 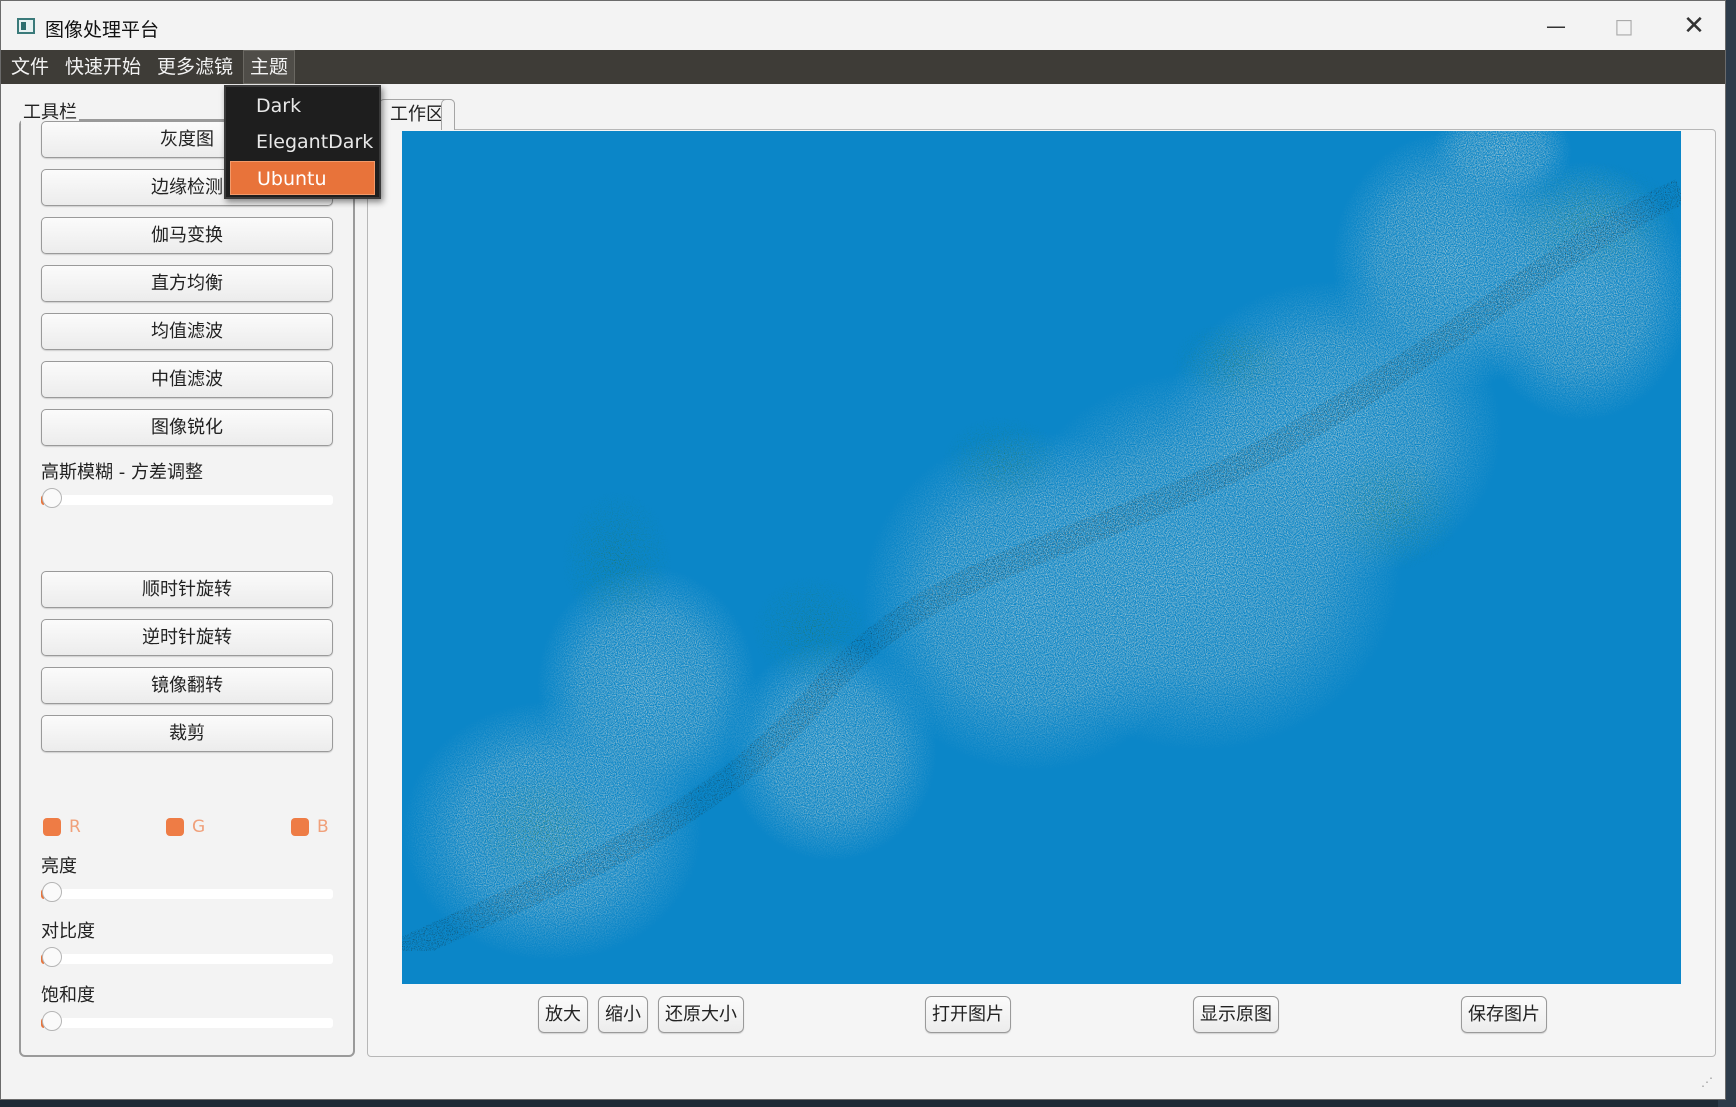 What do you see at coordinates (187, 685) in the screenshot?
I see `mirror-flip-button: 镜像翻转` at bounding box center [187, 685].